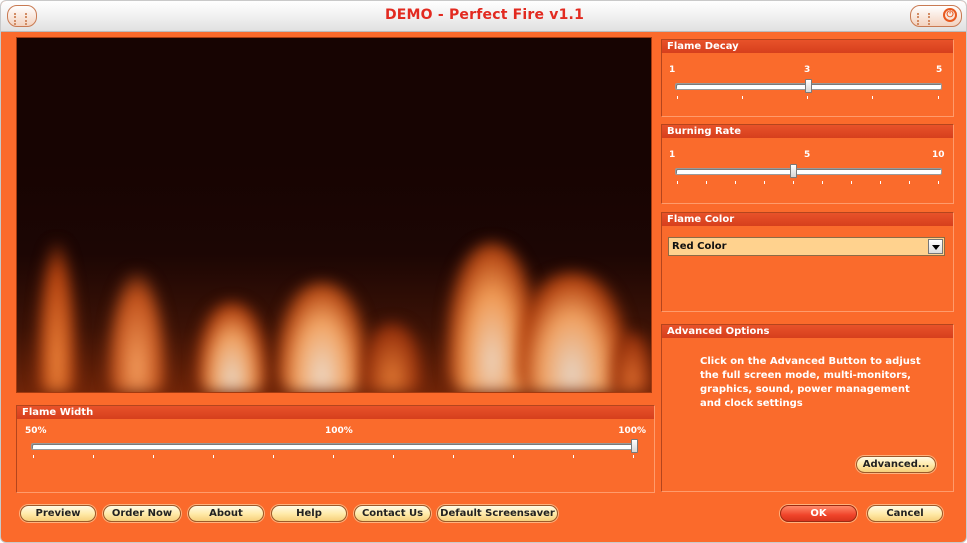  What do you see at coordinates (936, 16) in the screenshot?
I see `close-button: ⏻` at bounding box center [936, 16].